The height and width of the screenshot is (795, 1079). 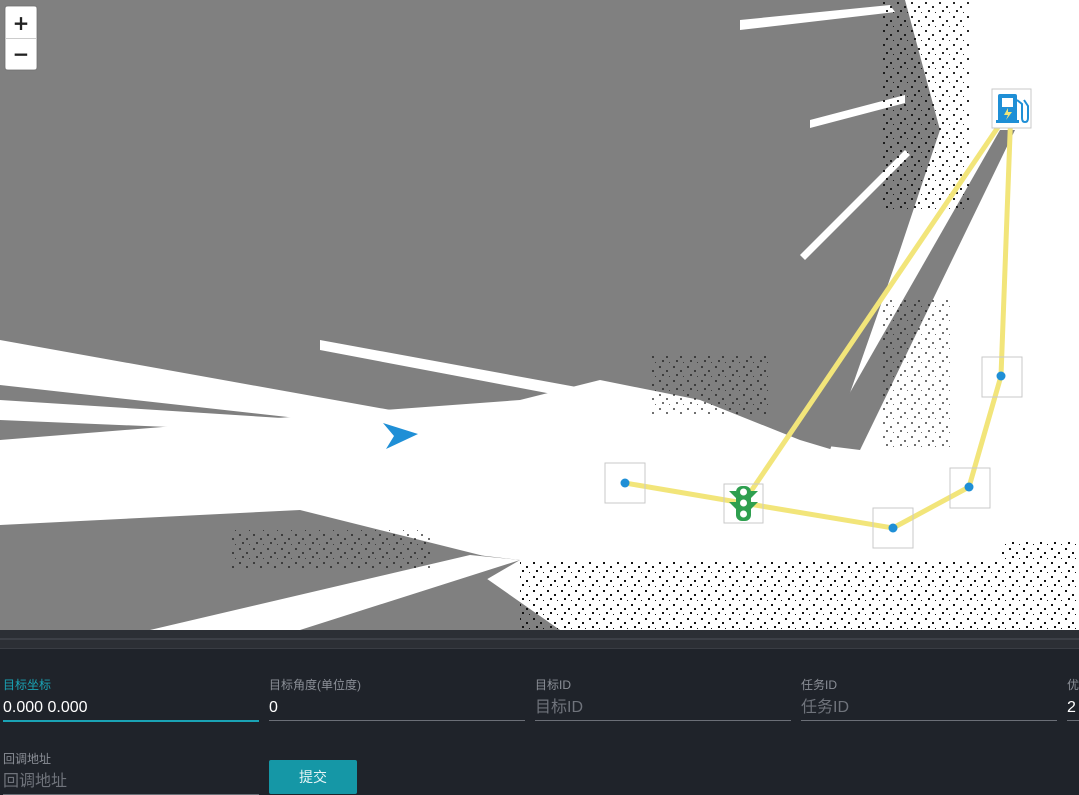 I want to click on target-id-field: 目标ID, so click(x=663, y=698).